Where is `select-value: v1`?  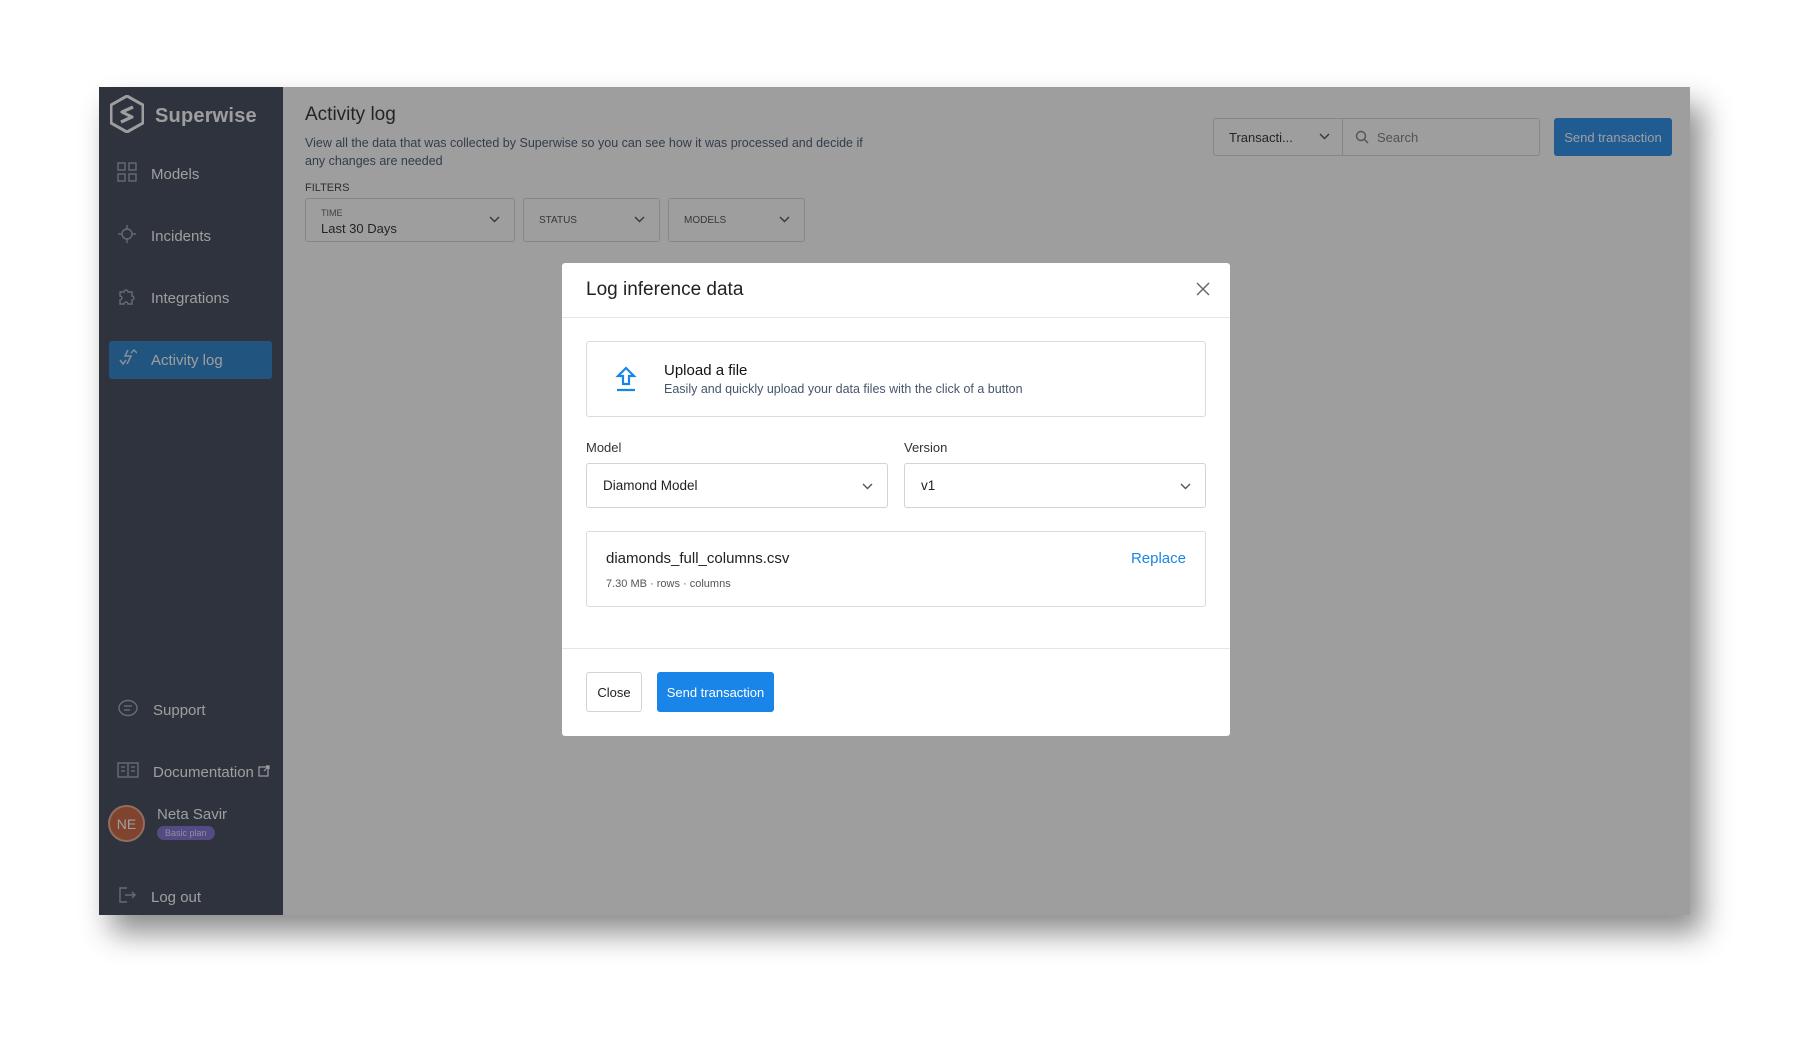 select-value: v1 is located at coordinates (928, 485).